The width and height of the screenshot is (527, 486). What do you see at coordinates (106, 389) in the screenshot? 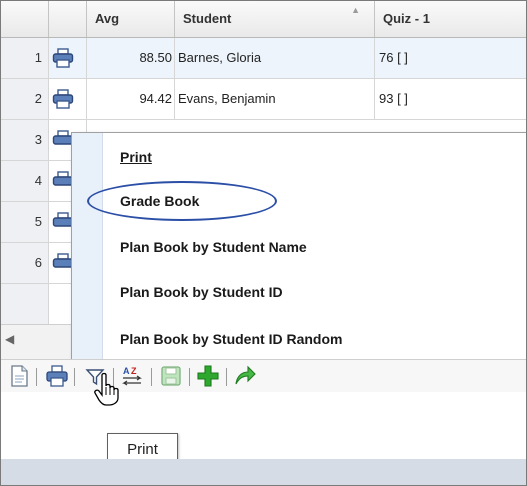
I see `hand-pointer-cursor` at bounding box center [106, 389].